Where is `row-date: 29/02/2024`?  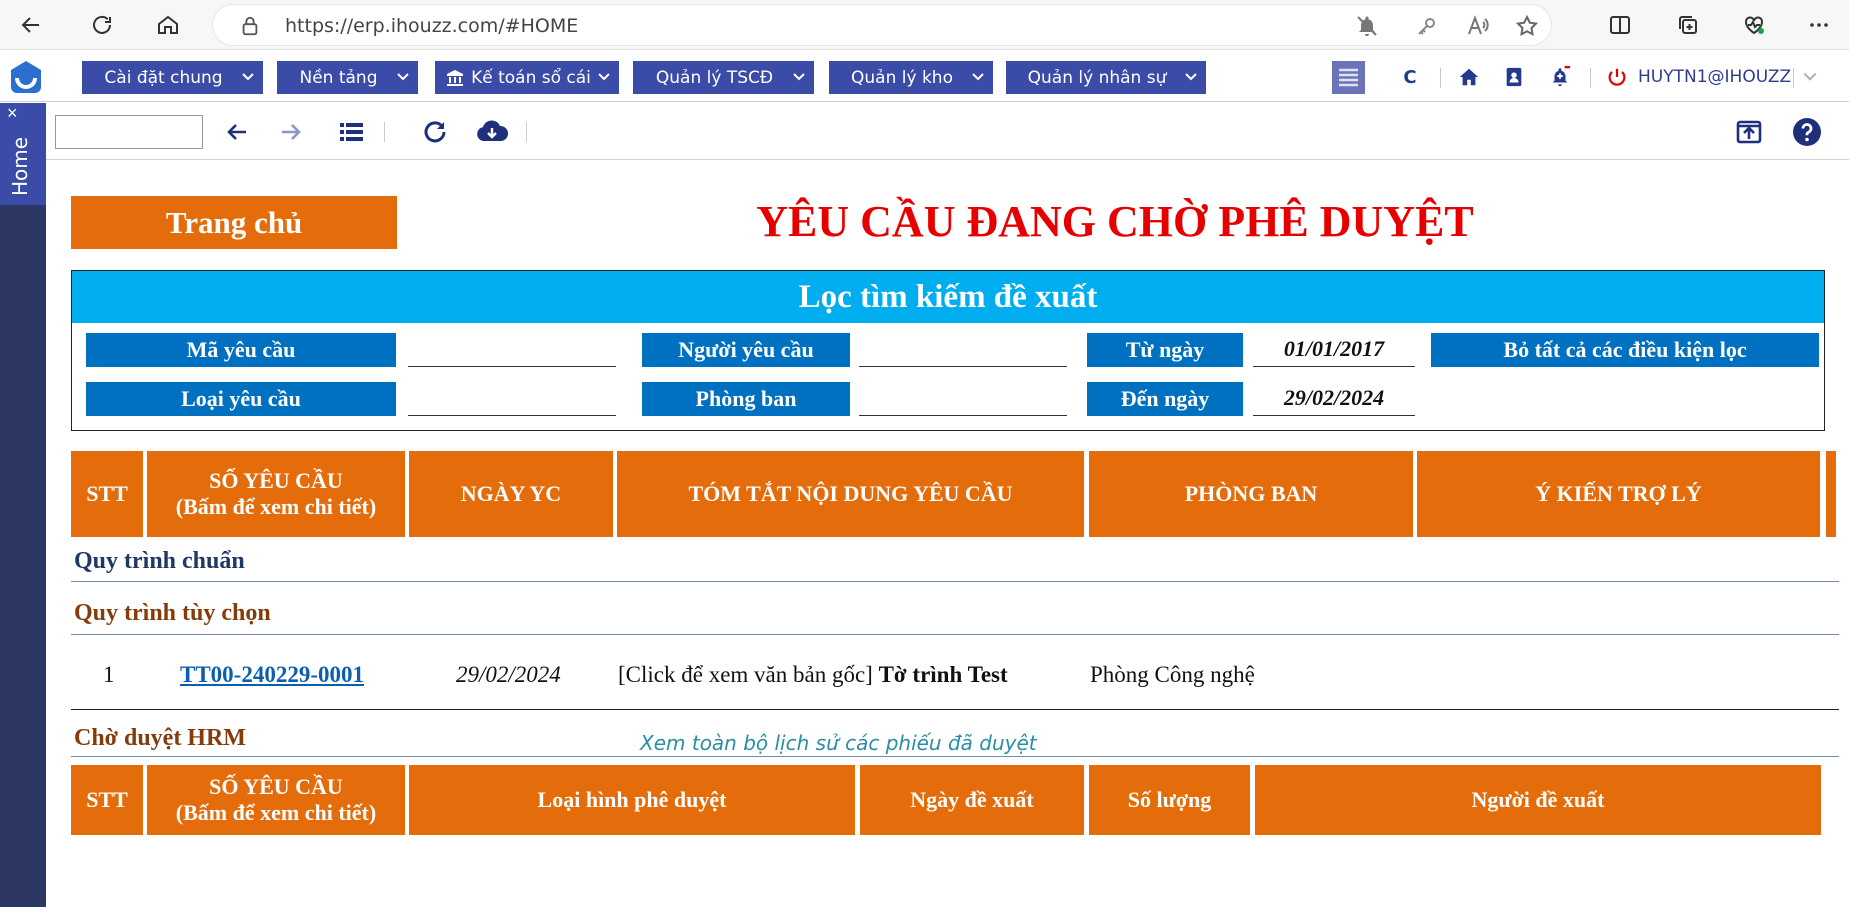
row-date: 29/02/2024 is located at coordinates (508, 674).